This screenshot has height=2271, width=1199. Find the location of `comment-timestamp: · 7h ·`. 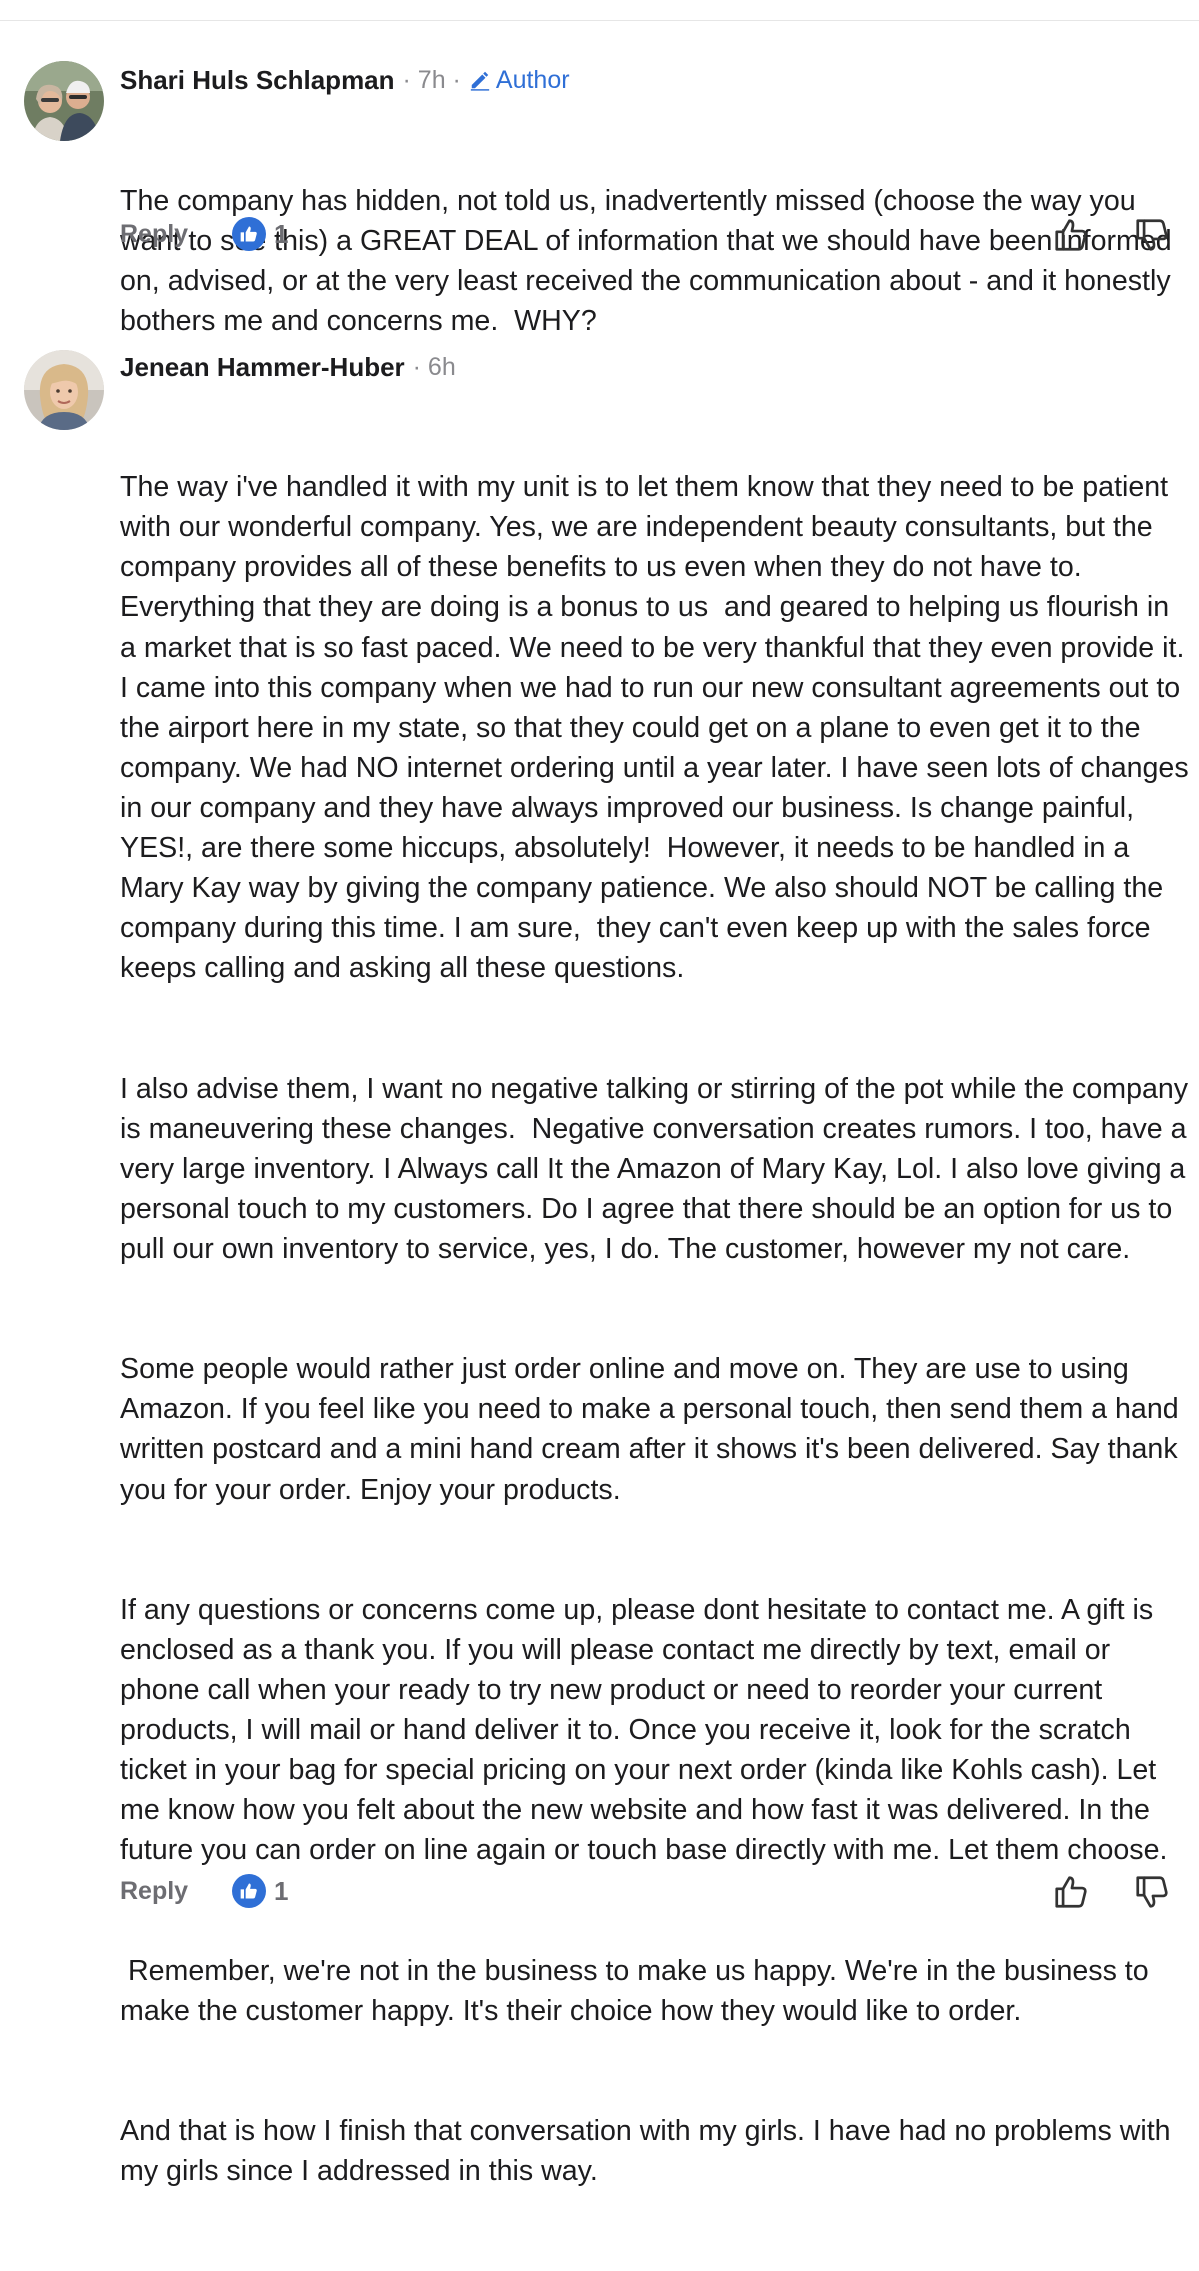

comment-timestamp: · 7h · is located at coordinates (431, 79).